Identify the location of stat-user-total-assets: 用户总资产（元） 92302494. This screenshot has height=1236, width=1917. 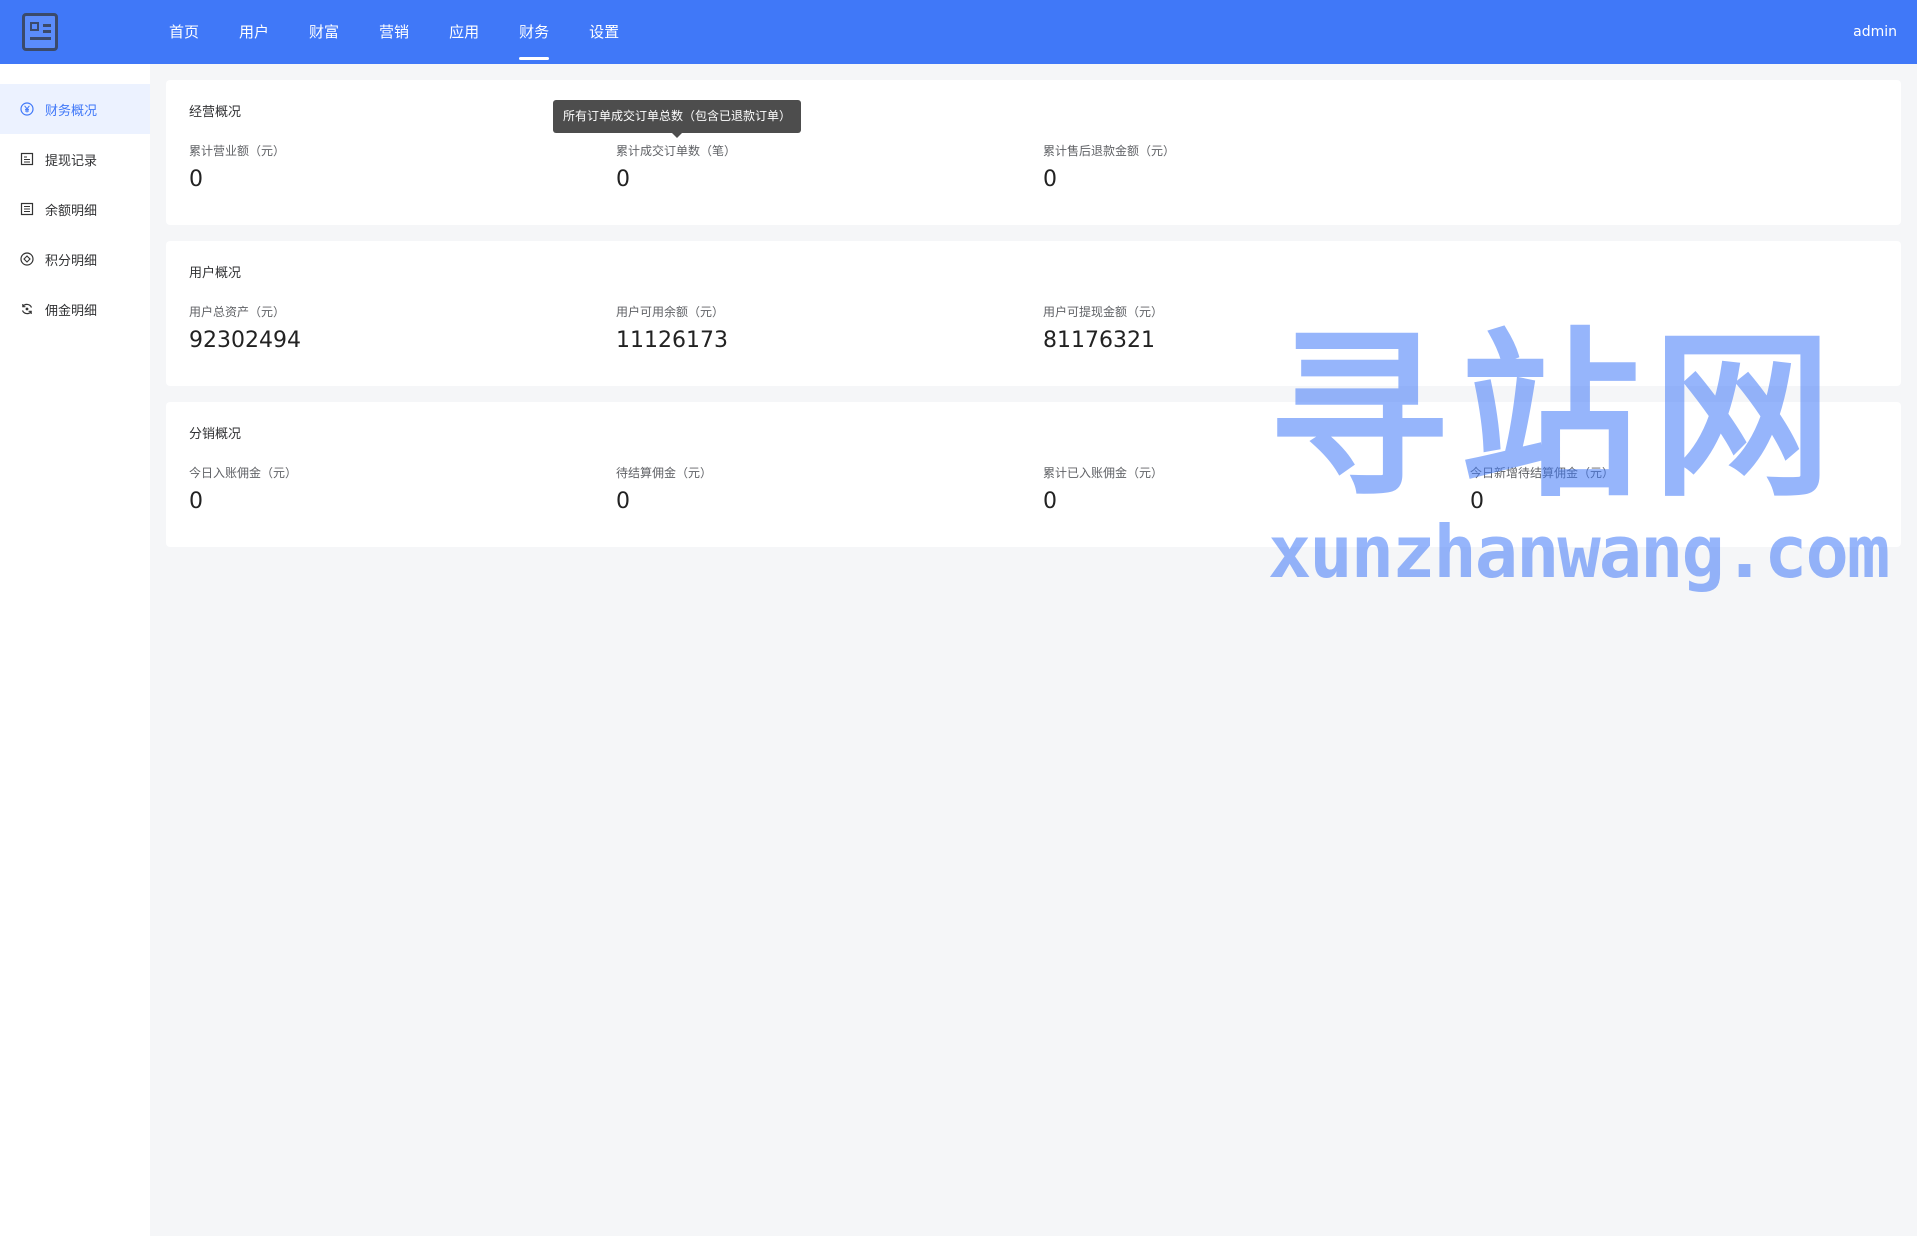
(245, 329).